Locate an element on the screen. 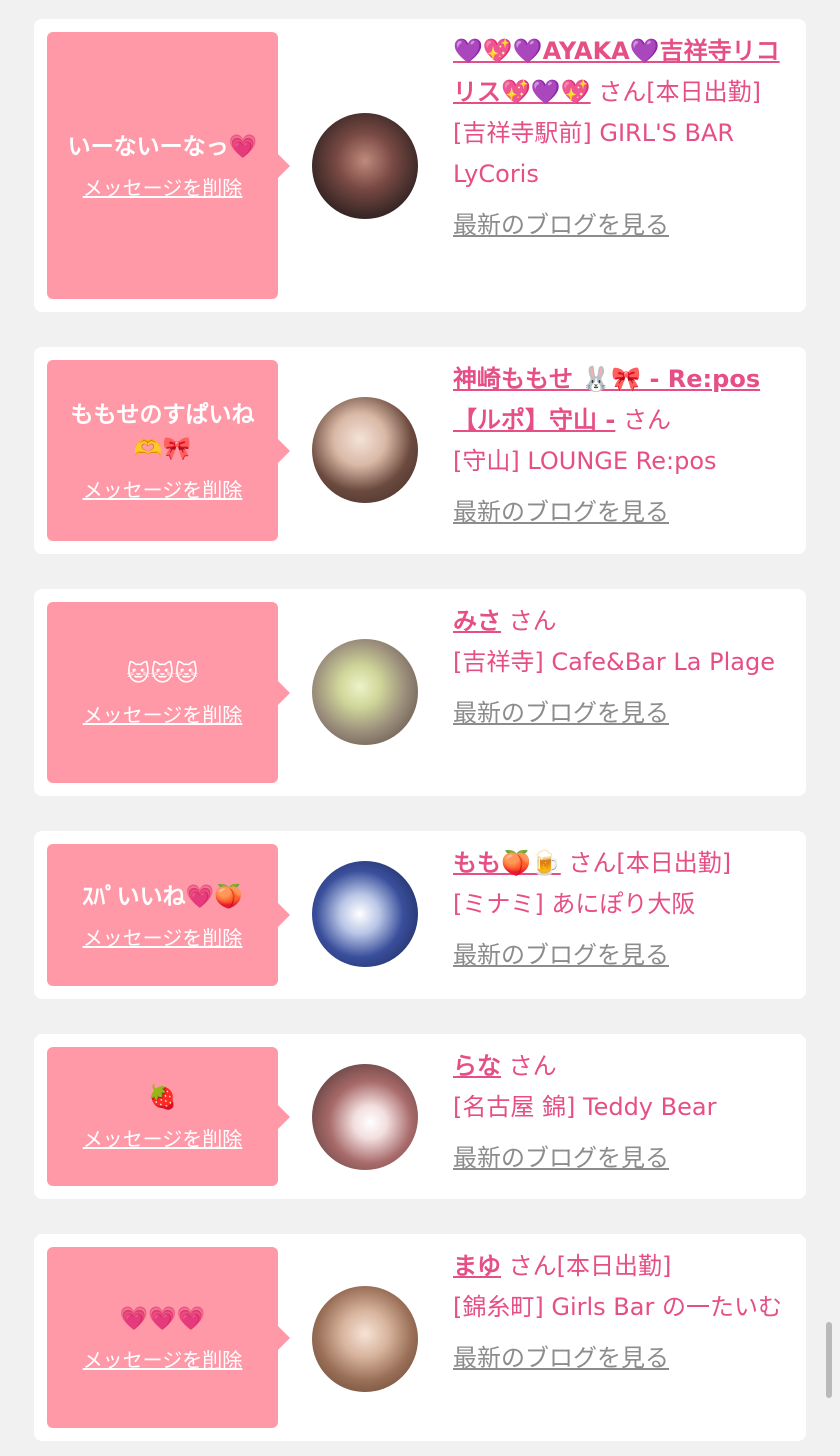 The image size is (840, 1456). scrollbar is located at coordinates (829, 1360).